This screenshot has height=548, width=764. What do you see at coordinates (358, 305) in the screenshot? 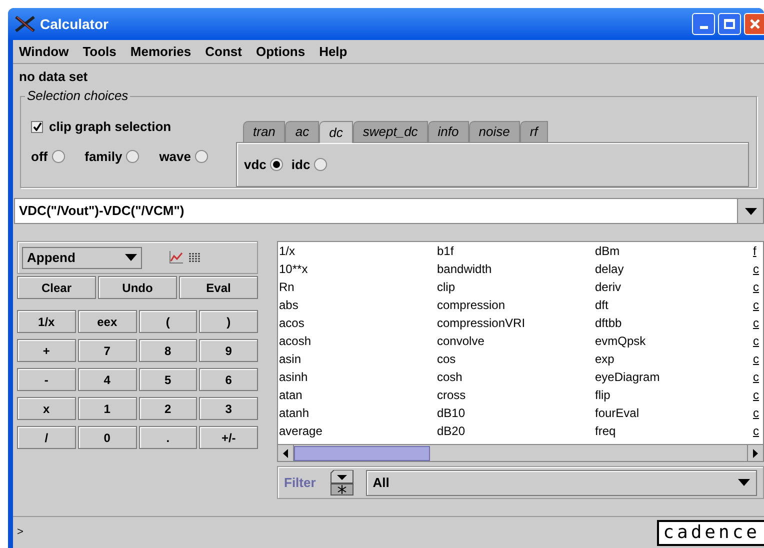
I see `function-item: abs` at bounding box center [358, 305].